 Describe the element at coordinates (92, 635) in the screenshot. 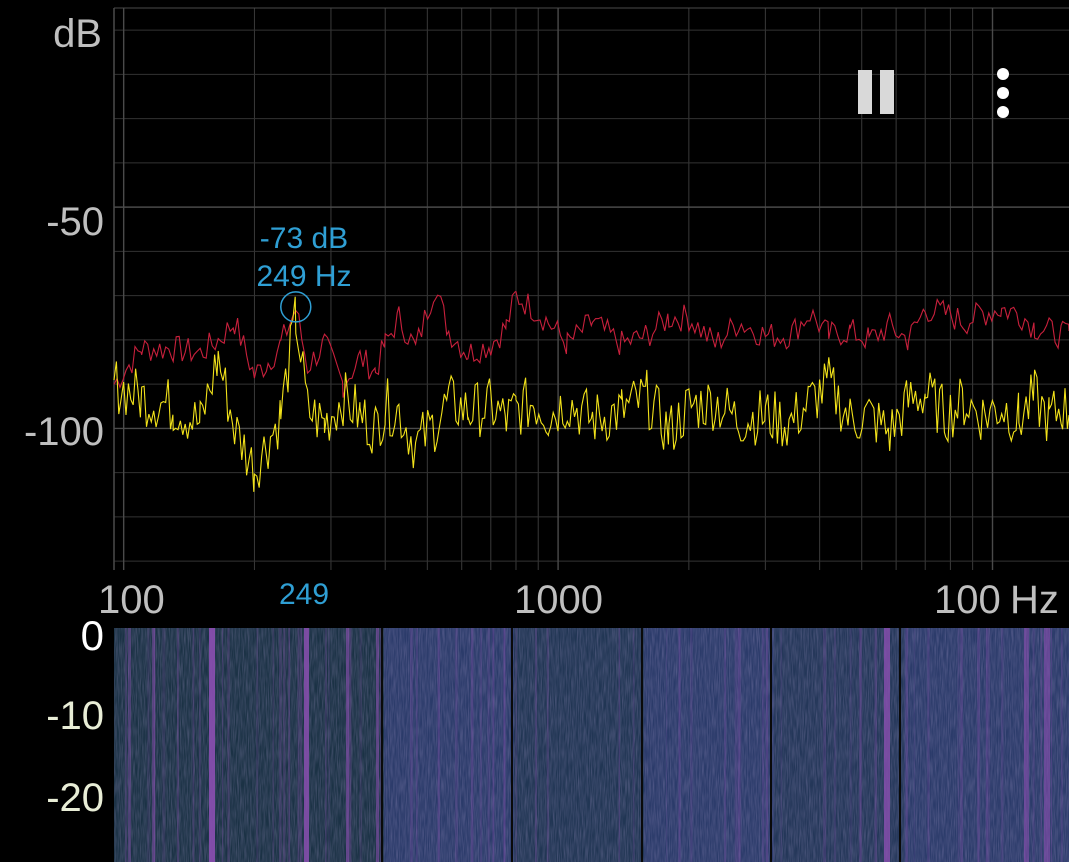

I see `time-label: 0` at that location.